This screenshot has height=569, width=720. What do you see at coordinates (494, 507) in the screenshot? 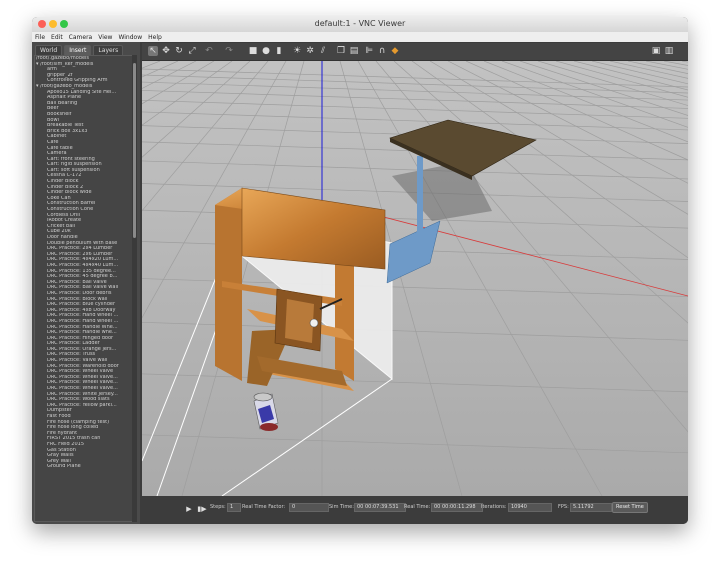
I see `iterations-label: Iterations:` at bounding box center [494, 507].